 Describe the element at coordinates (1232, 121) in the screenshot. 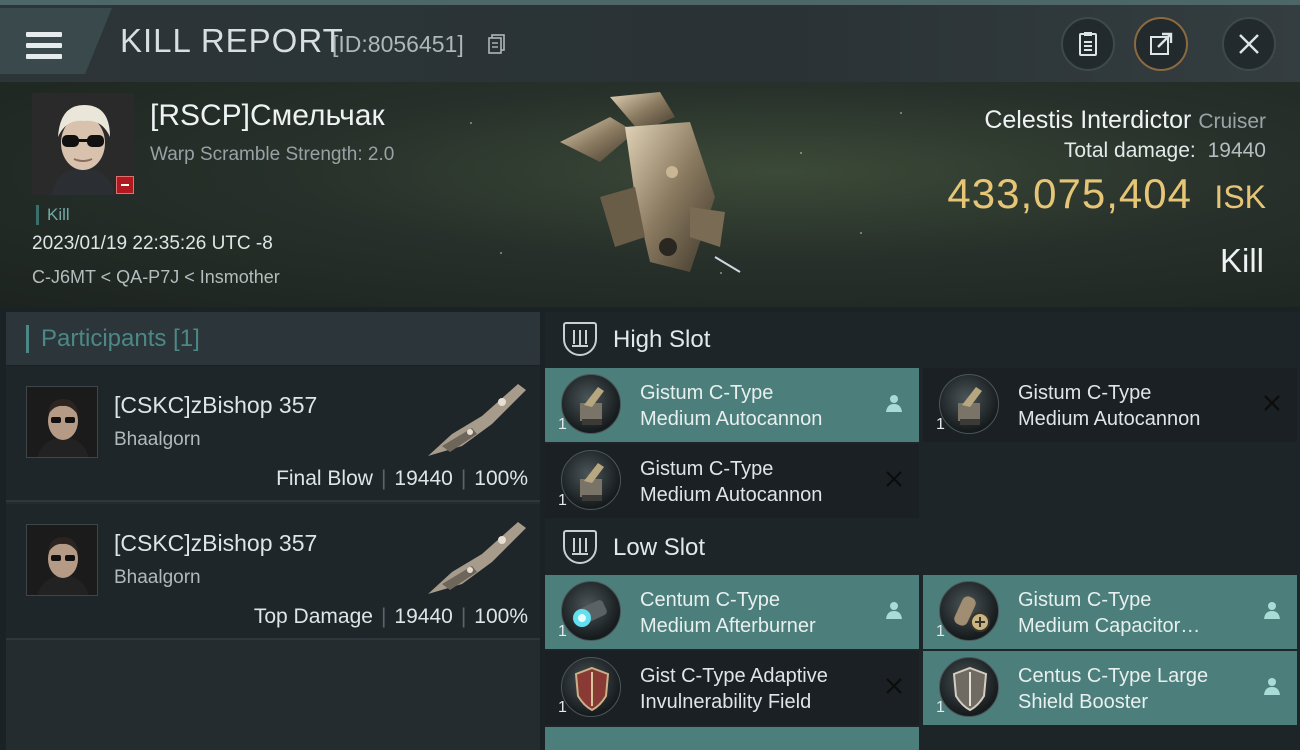

I see `ship-class: Cruiser` at that location.